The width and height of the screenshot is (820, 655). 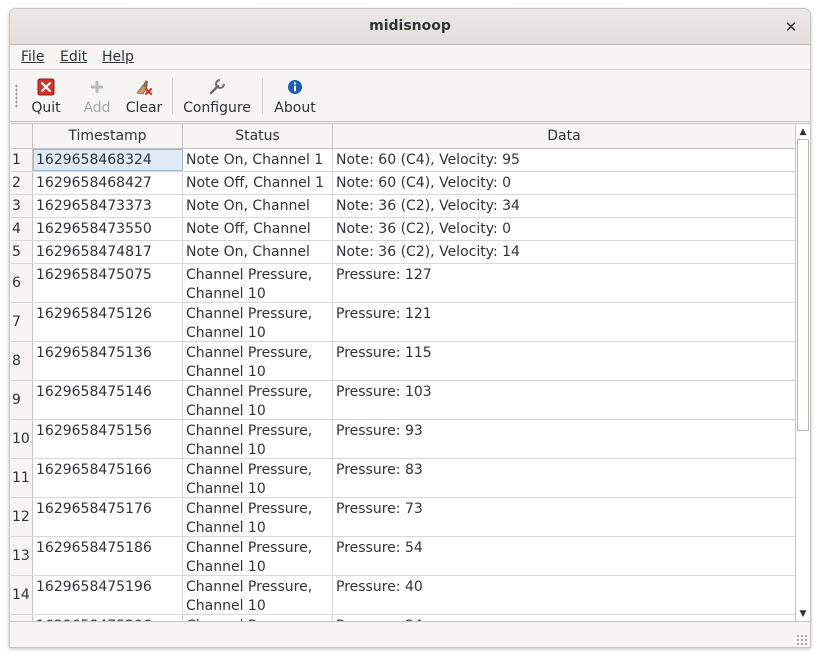 What do you see at coordinates (108, 517) in the screenshot?
I see `cell-timestamp: 1629658475176` at bounding box center [108, 517].